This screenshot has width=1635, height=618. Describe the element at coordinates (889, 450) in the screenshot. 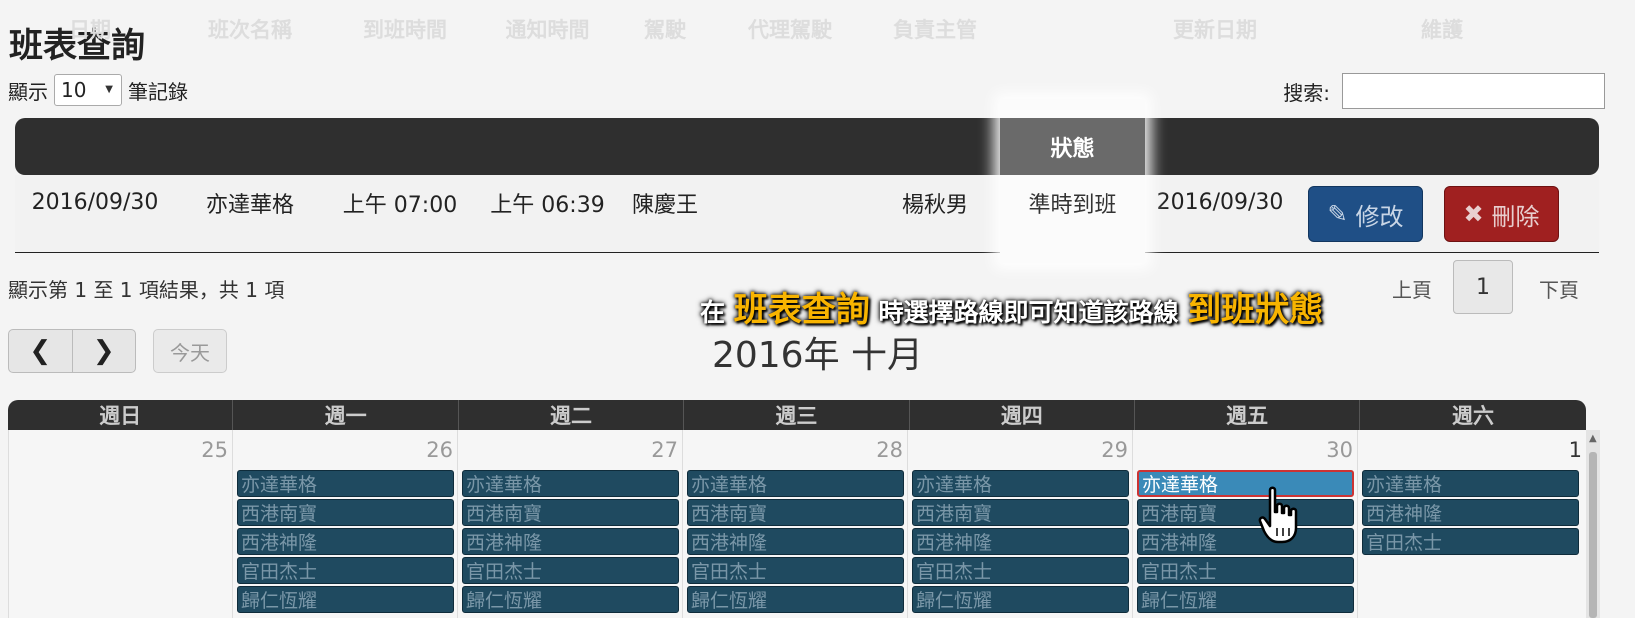

I see `day-number: 28` at that location.